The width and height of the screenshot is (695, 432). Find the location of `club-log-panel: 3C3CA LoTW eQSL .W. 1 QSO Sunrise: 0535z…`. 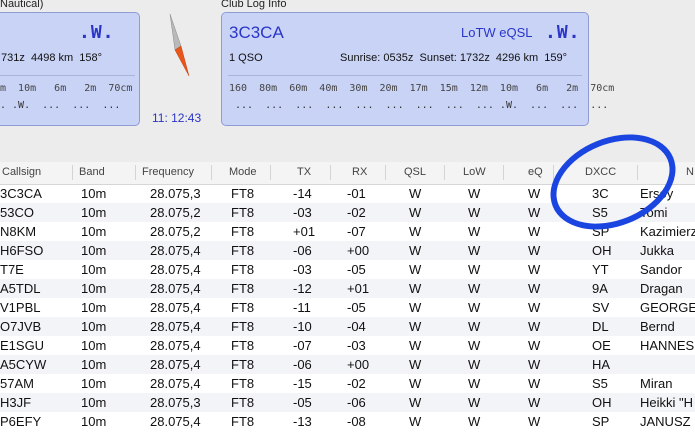

club-log-panel: 3C3CA LoTW eQSL .W. 1 QSO Sunrise: 0535z… is located at coordinates (417, 69).